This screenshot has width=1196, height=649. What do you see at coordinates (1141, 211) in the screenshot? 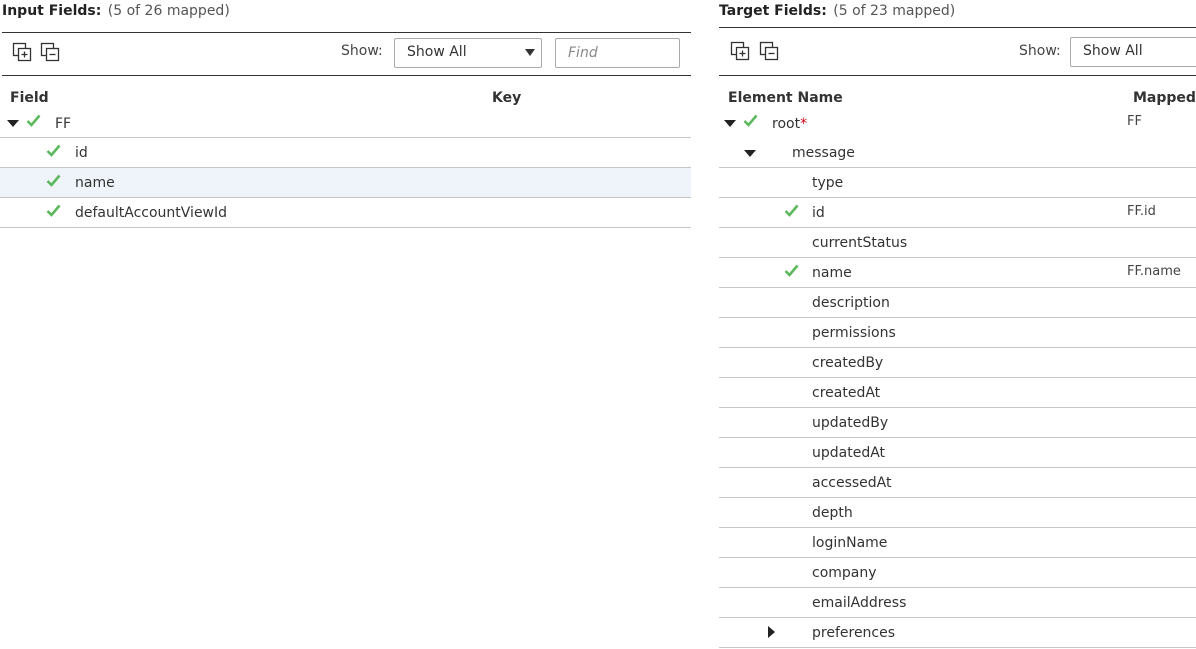
I see `mapped-value: FF.id` at bounding box center [1141, 211].